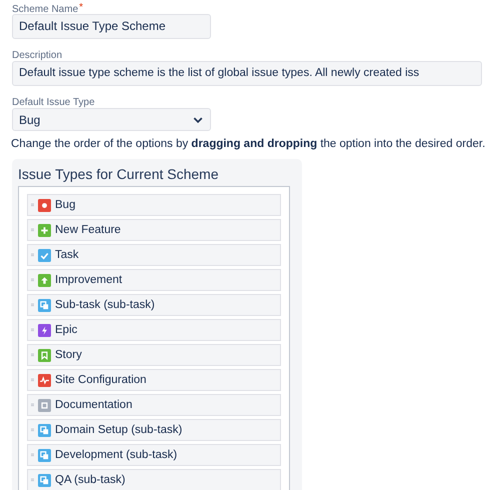  What do you see at coordinates (154, 380) in the screenshot?
I see `issue-type-item: Site Configuration` at bounding box center [154, 380].